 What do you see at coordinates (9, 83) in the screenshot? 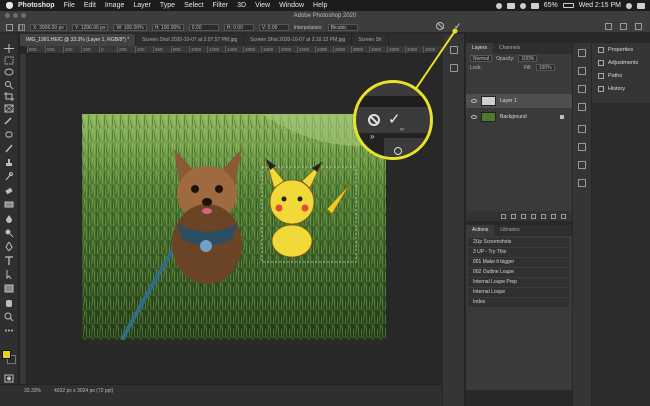
I see `quick-select-tool-icon` at bounding box center [9, 83].